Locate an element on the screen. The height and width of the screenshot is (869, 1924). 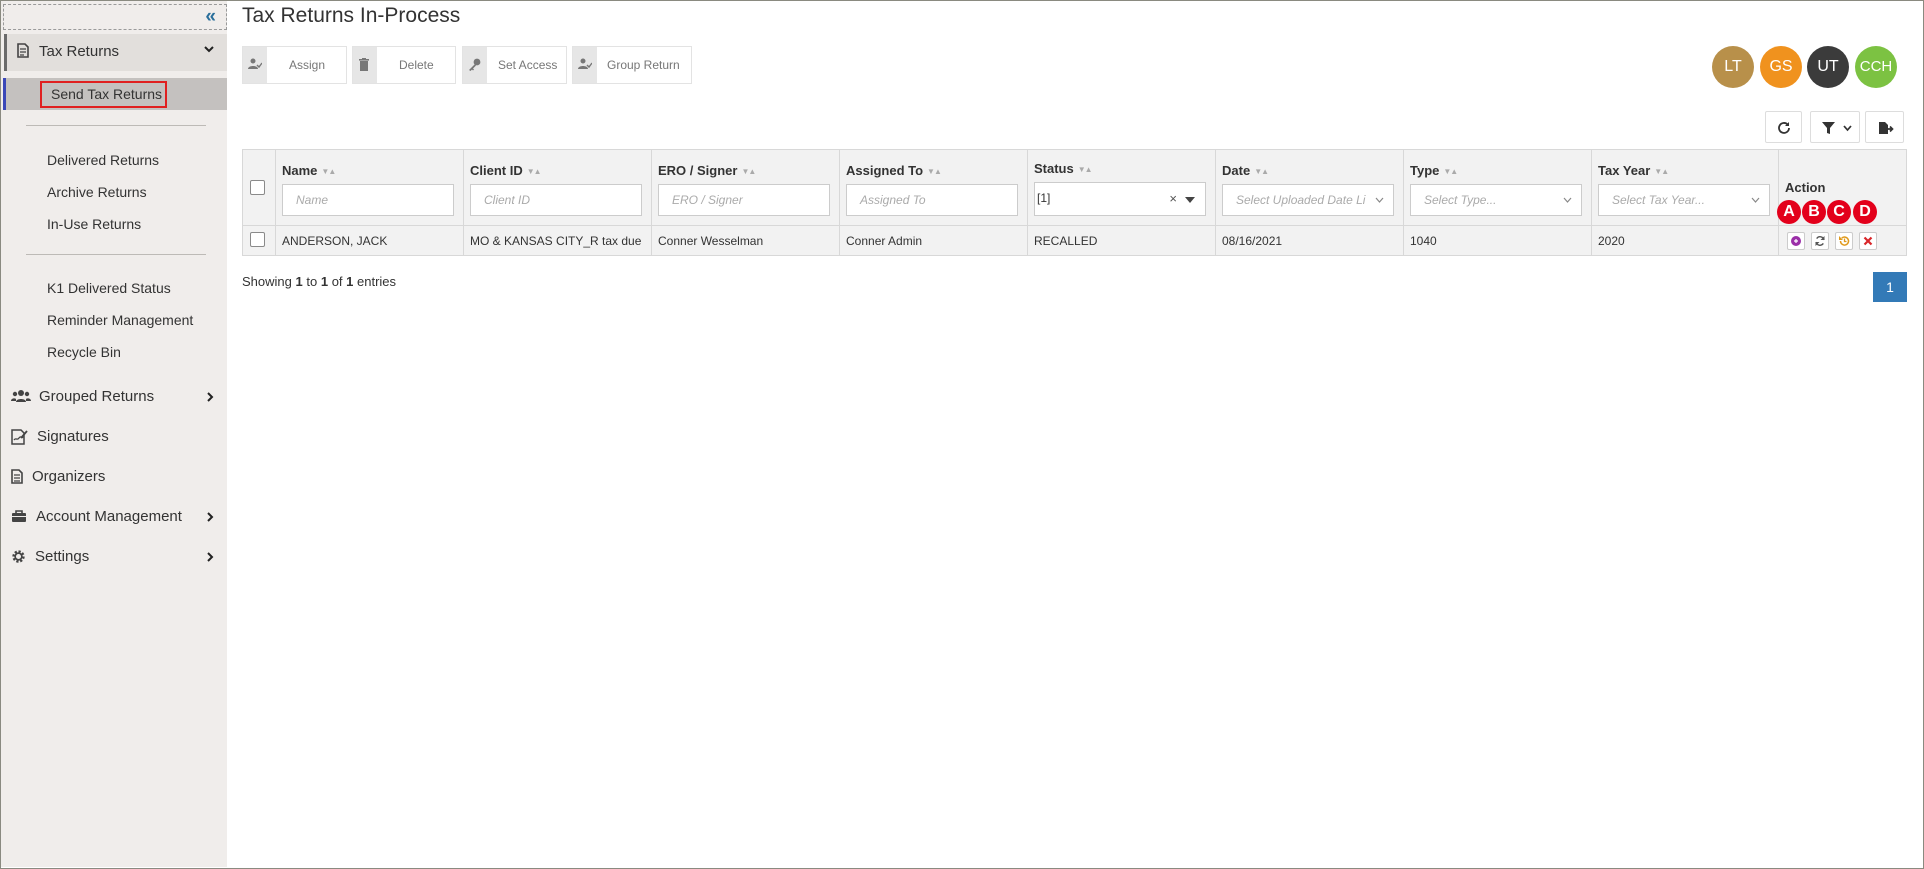
sidebar-item-recycle-bin: Recycle Bin is located at coordinates (84, 352).